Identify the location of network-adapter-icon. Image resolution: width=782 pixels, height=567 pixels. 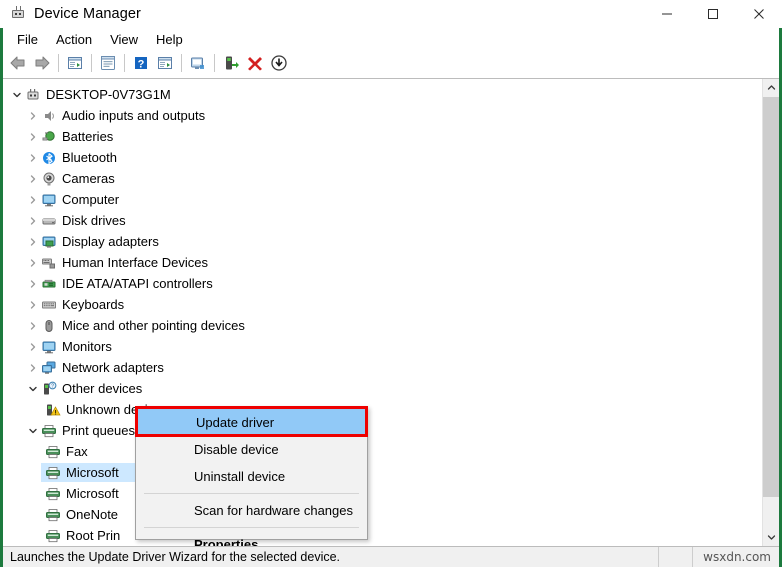
(49, 368).